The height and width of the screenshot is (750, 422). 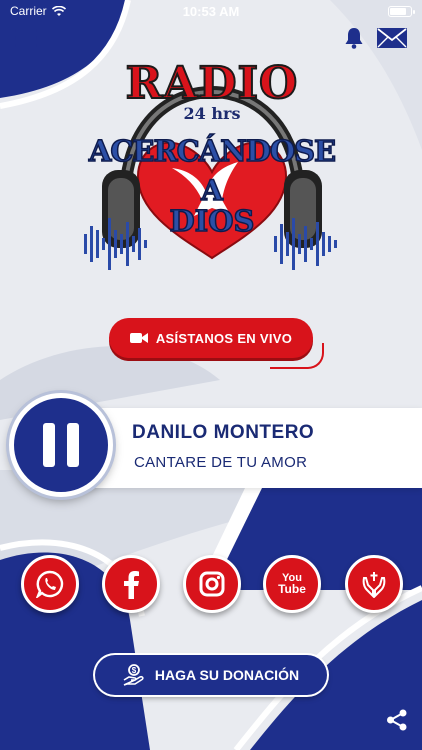 What do you see at coordinates (223, 432) in the screenshot?
I see `now-playing-artist: DANILO MONTERO` at bounding box center [223, 432].